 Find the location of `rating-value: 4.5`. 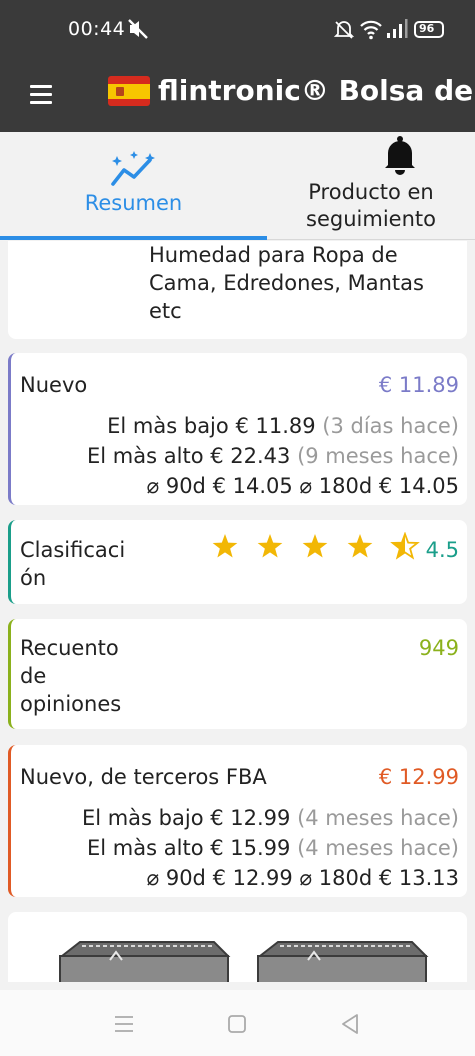

rating-value: 4.5 is located at coordinates (442, 550).